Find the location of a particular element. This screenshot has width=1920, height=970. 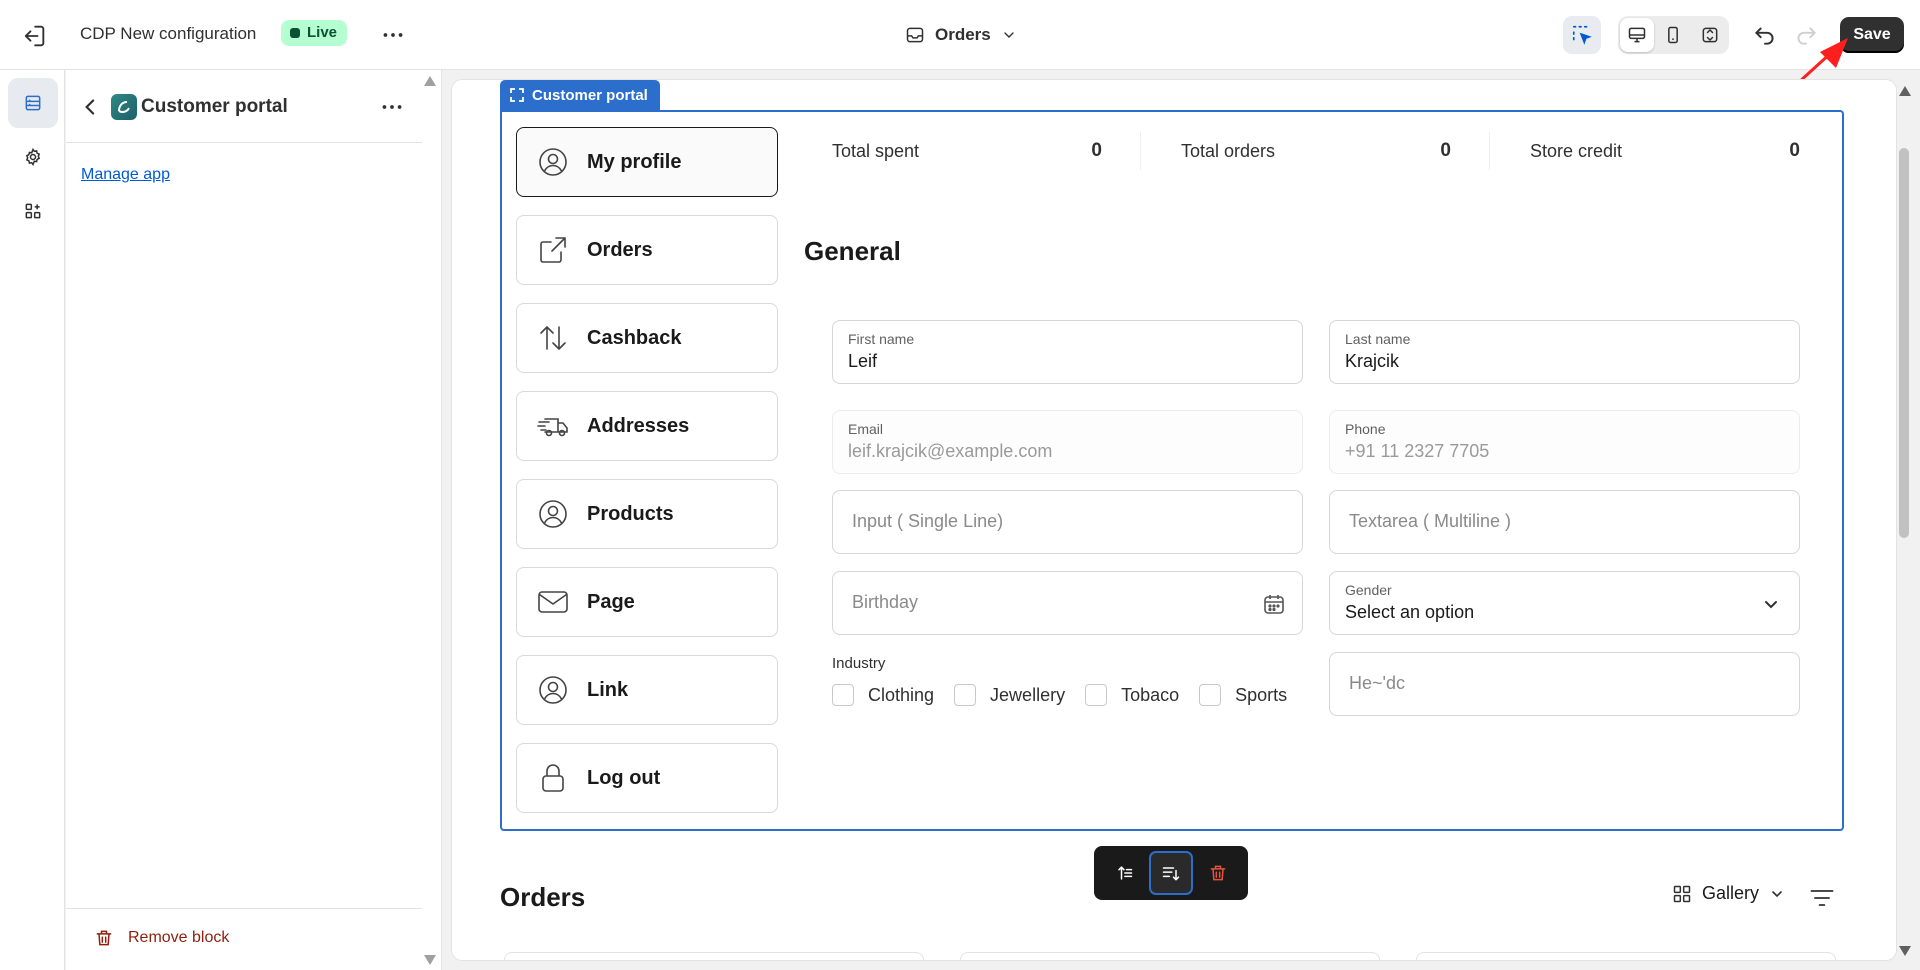

gender-select: Gender Select an option is located at coordinates (1564, 603).